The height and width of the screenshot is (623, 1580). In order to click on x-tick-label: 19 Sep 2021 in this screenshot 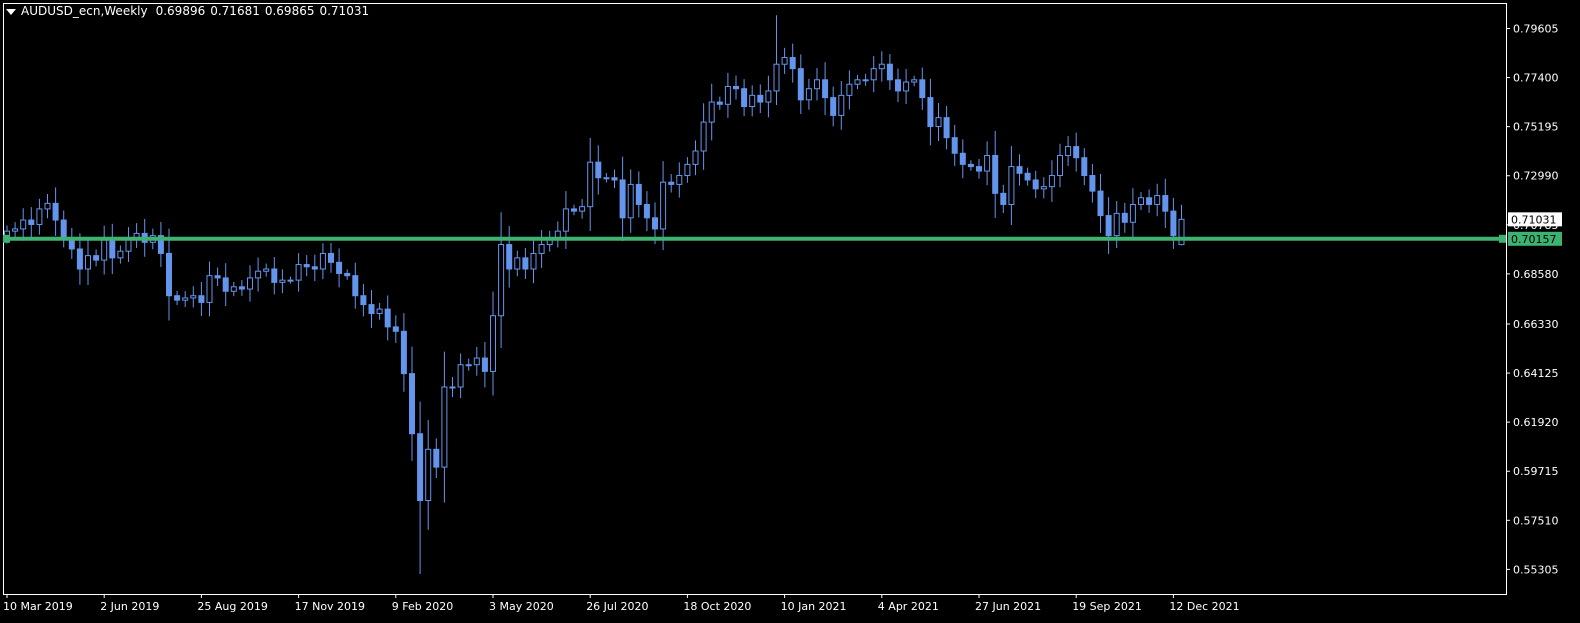, I will do `click(1107, 606)`.